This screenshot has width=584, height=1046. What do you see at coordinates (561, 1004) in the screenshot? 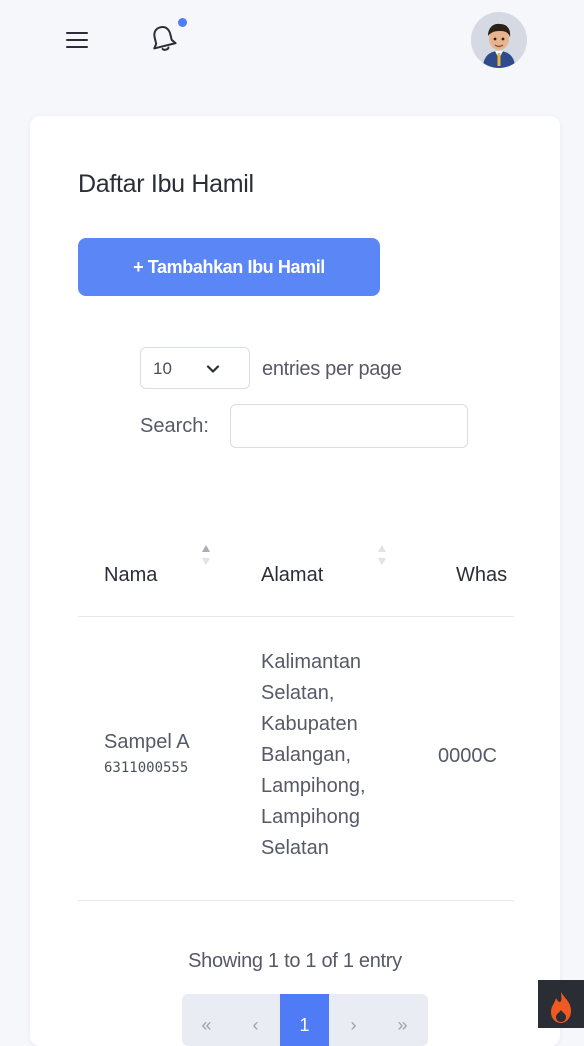
I see `fire-icon` at bounding box center [561, 1004].